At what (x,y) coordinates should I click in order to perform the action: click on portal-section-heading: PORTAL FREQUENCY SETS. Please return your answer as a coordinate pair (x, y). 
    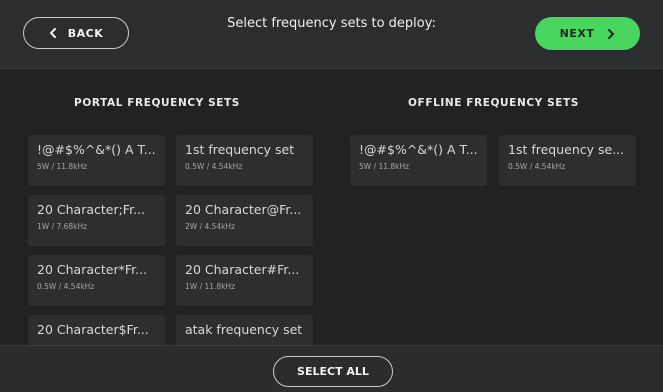
    Looking at the image, I should click on (157, 103).